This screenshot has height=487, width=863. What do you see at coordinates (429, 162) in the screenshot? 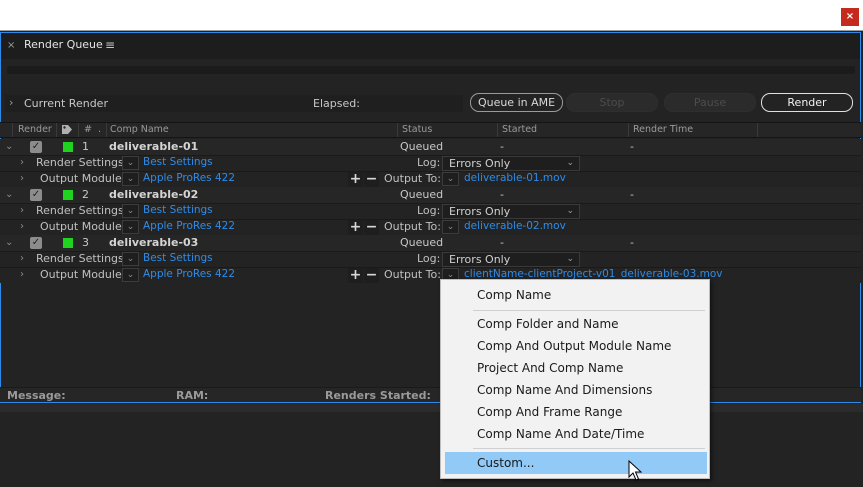
I see `log-label: Log:` at bounding box center [429, 162].